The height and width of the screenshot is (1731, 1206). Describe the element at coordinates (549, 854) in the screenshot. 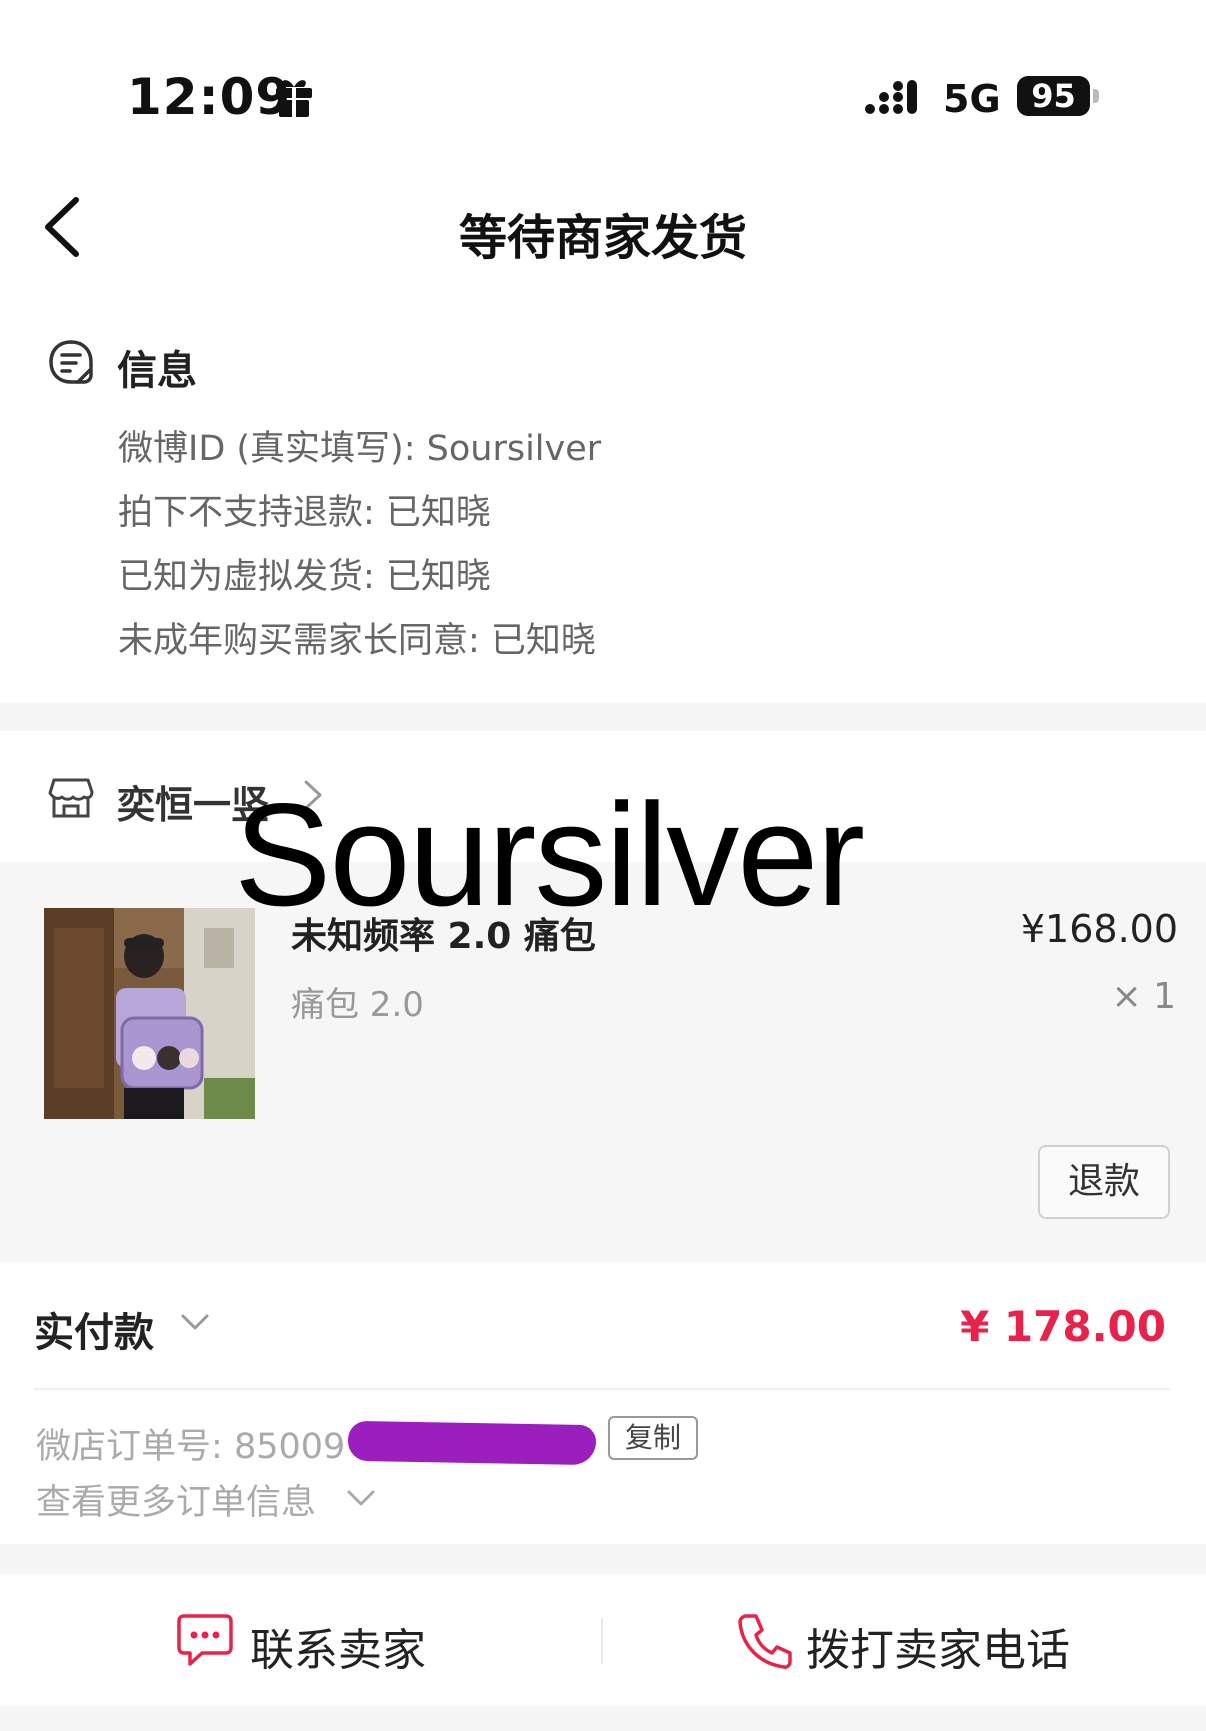

I see `watermark-text: Soursilver` at that location.